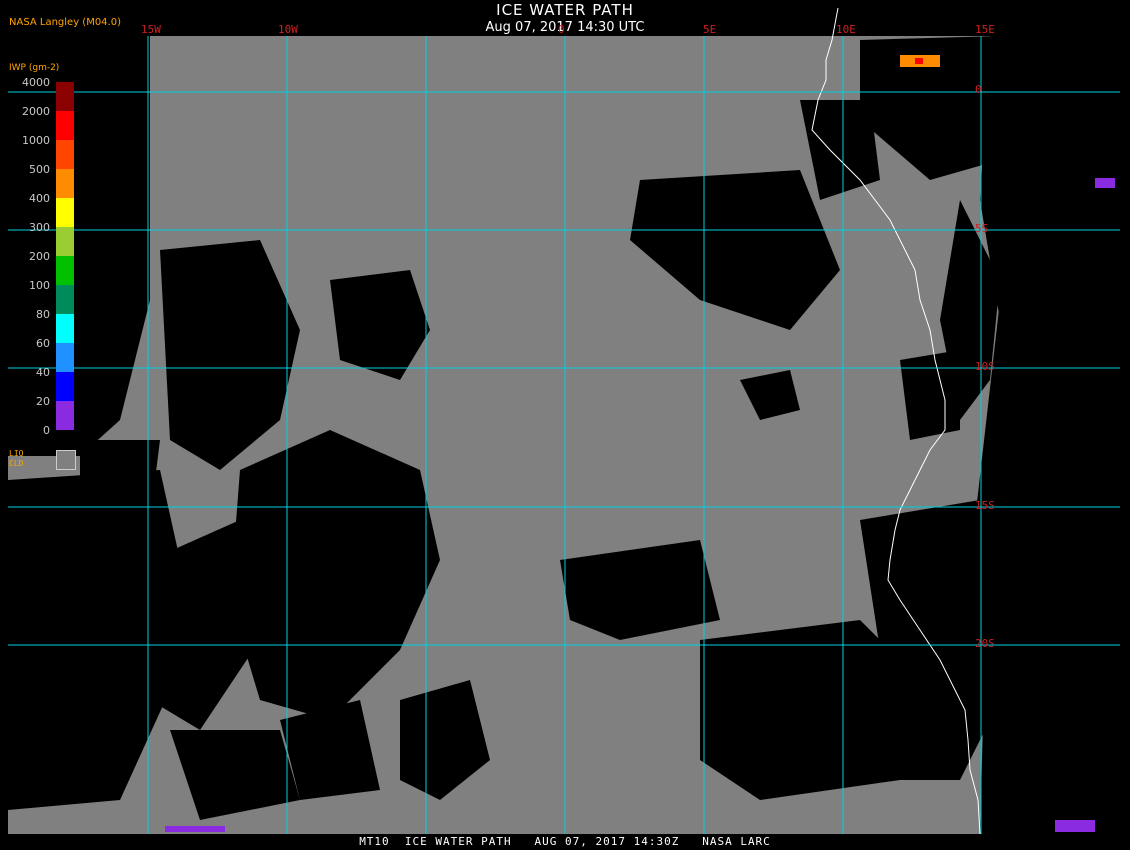 This screenshot has width=1130, height=850. What do you see at coordinates (985, 29) in the screenshot?
I see `longitude-label: 15E` at bounding box center [985, 29].